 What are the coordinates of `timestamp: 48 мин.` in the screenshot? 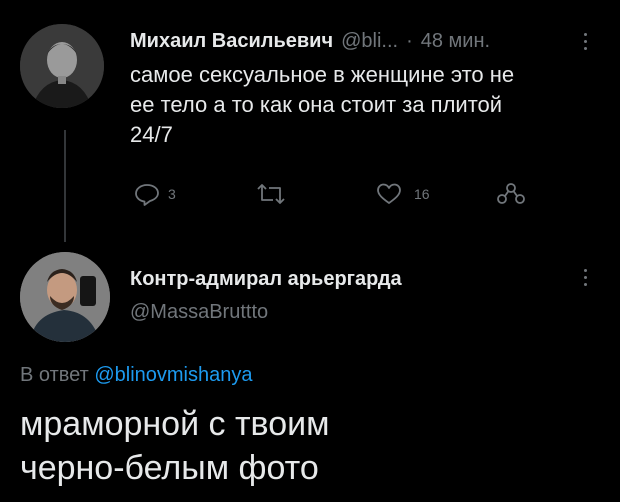 It's located at (455, 41).